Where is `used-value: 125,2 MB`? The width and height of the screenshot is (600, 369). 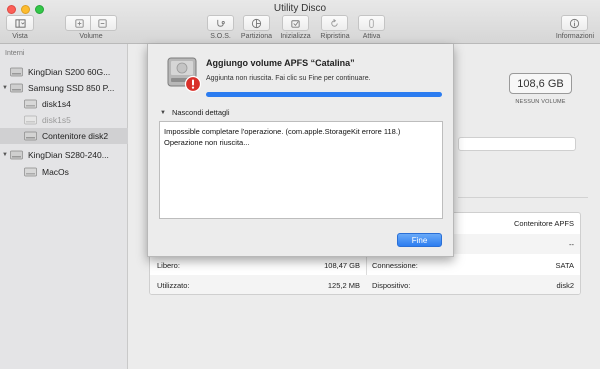
used-value: 125,2 MB is located at coordinates (343, 285).